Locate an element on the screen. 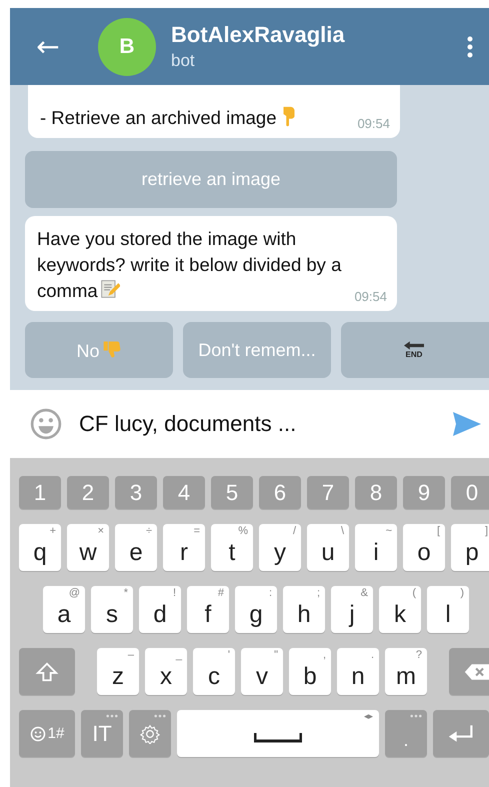 This screenshot has width=489, height=787. key-hint: ] is located at coordinates (486, 531).